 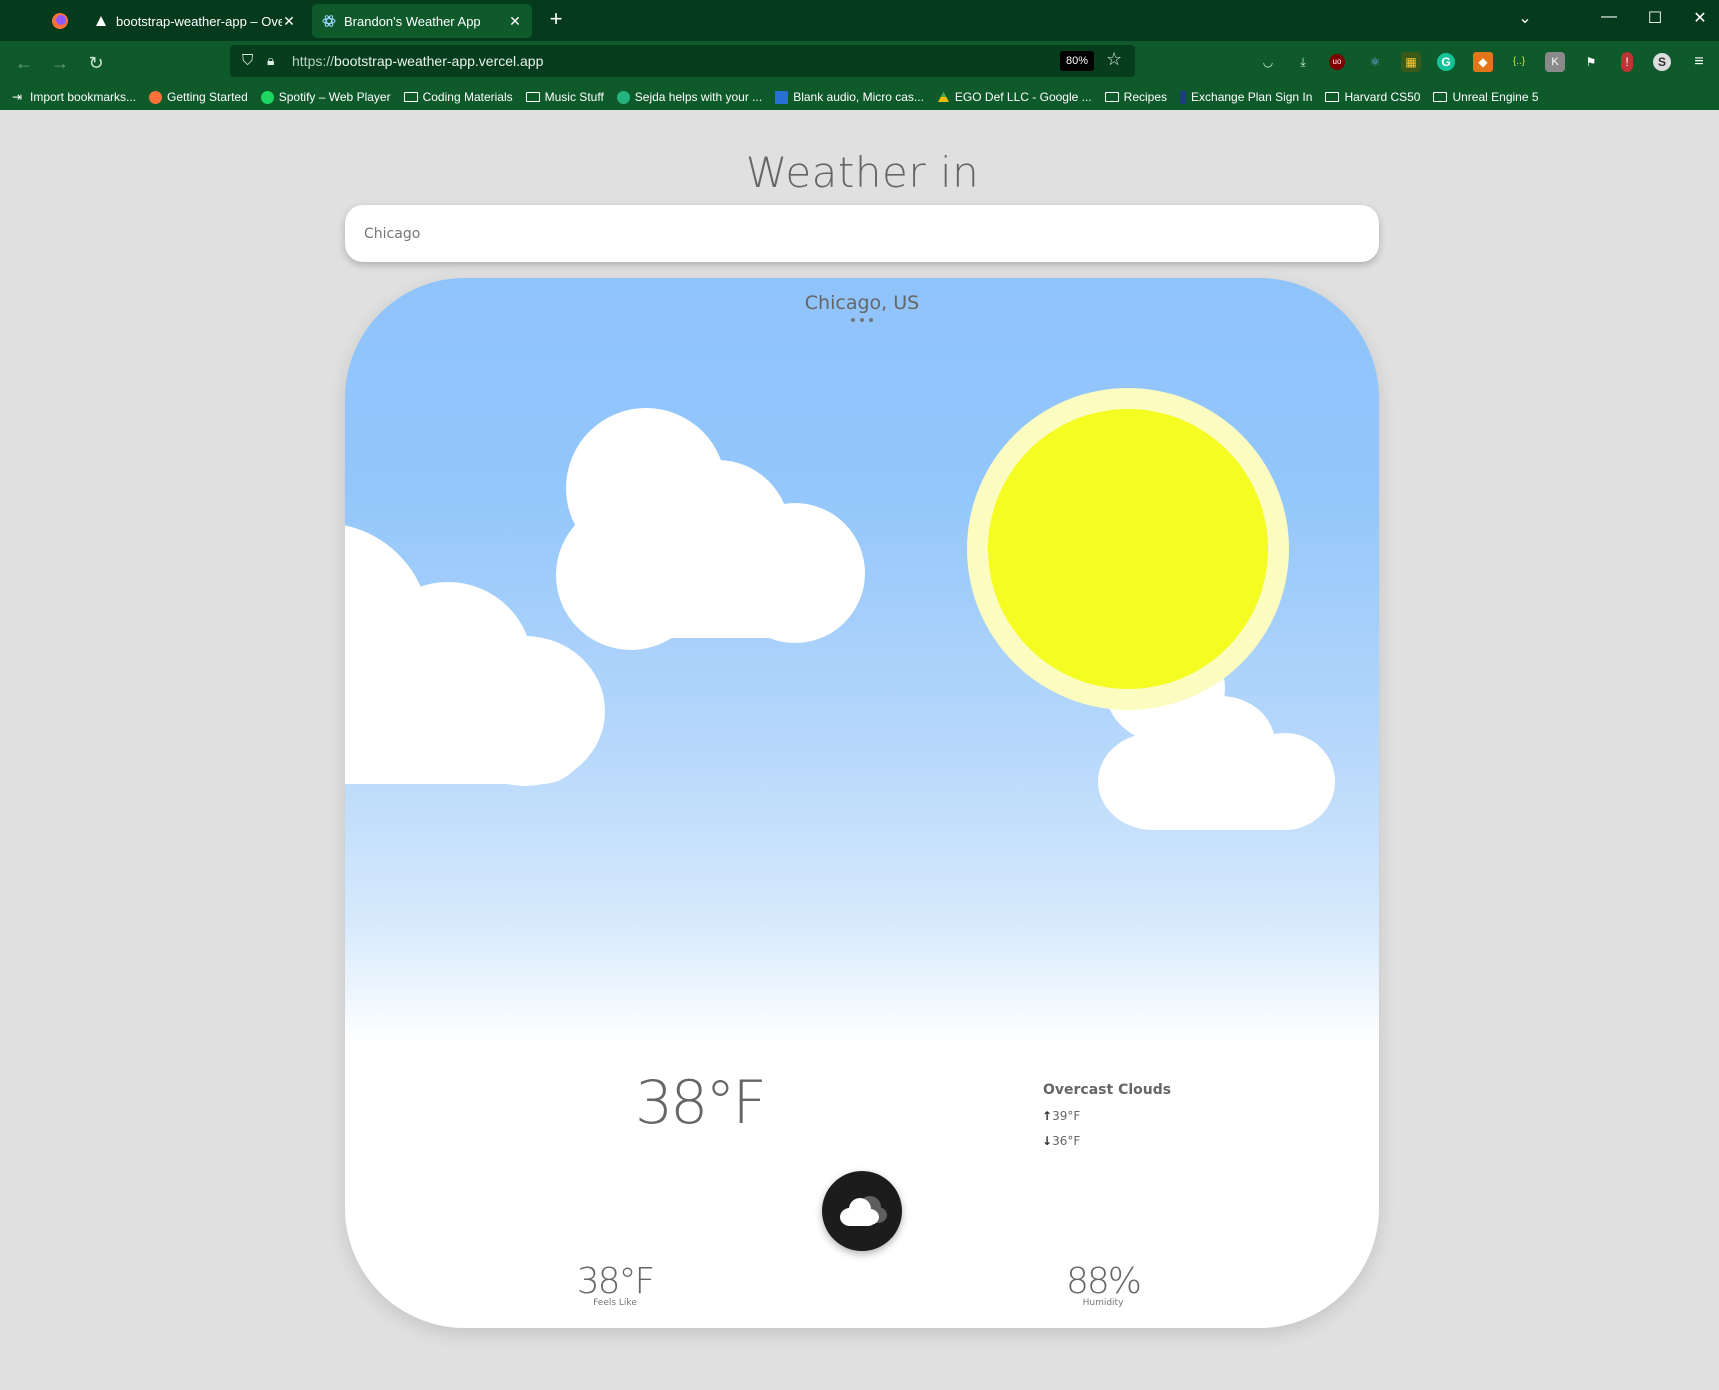 What do you see at coordinates (862, 303) in the screenshot?
I see `location-label: Chicago, US` at bounding box center [862, 303].